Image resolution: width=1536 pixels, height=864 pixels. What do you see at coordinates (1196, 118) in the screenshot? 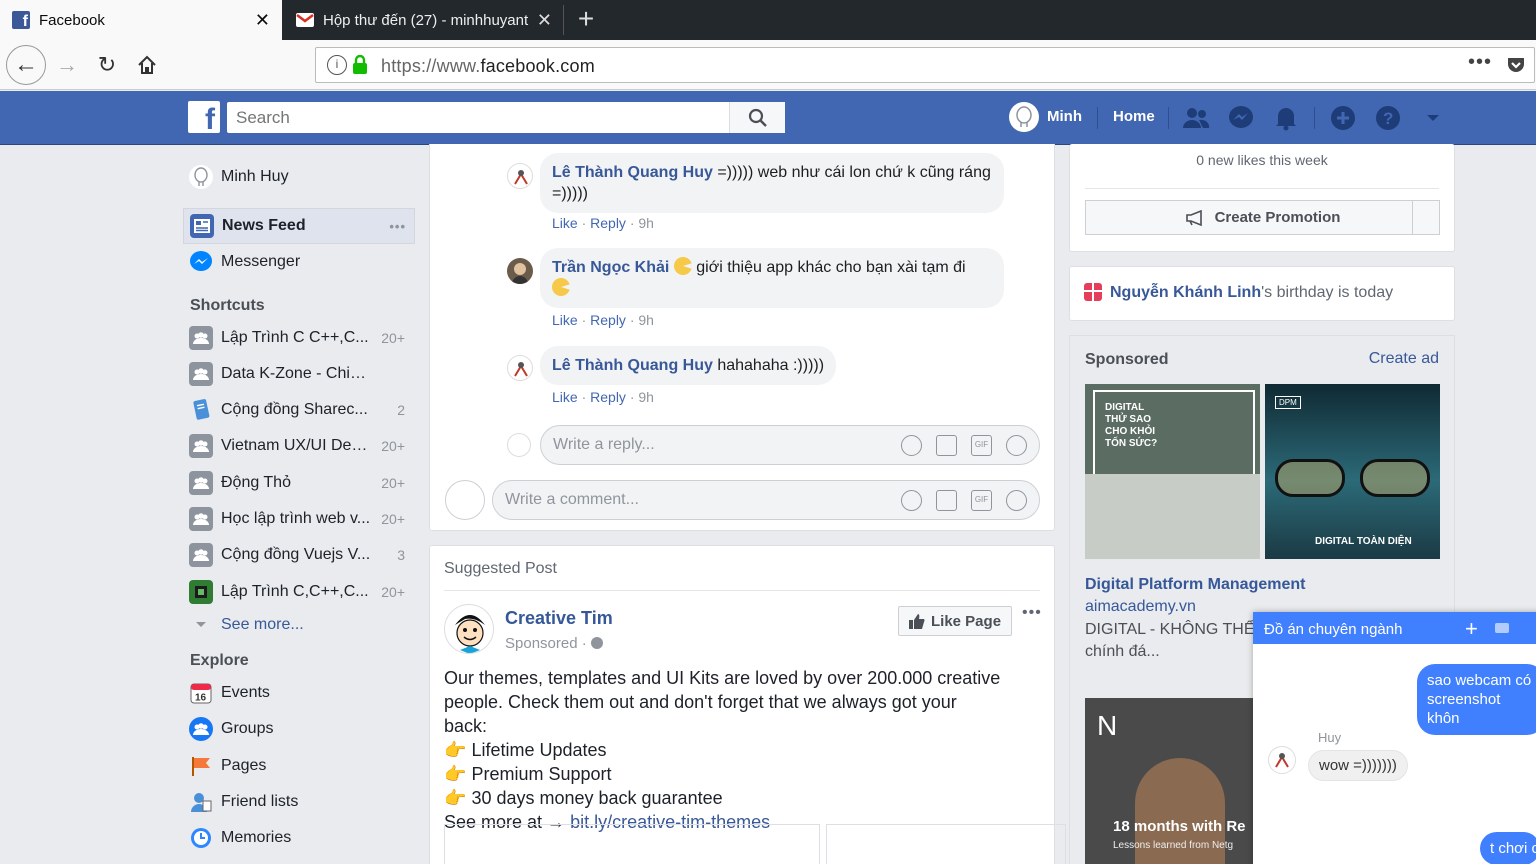
I see `friend-requests-icon` at bounding box center [1196, 118].